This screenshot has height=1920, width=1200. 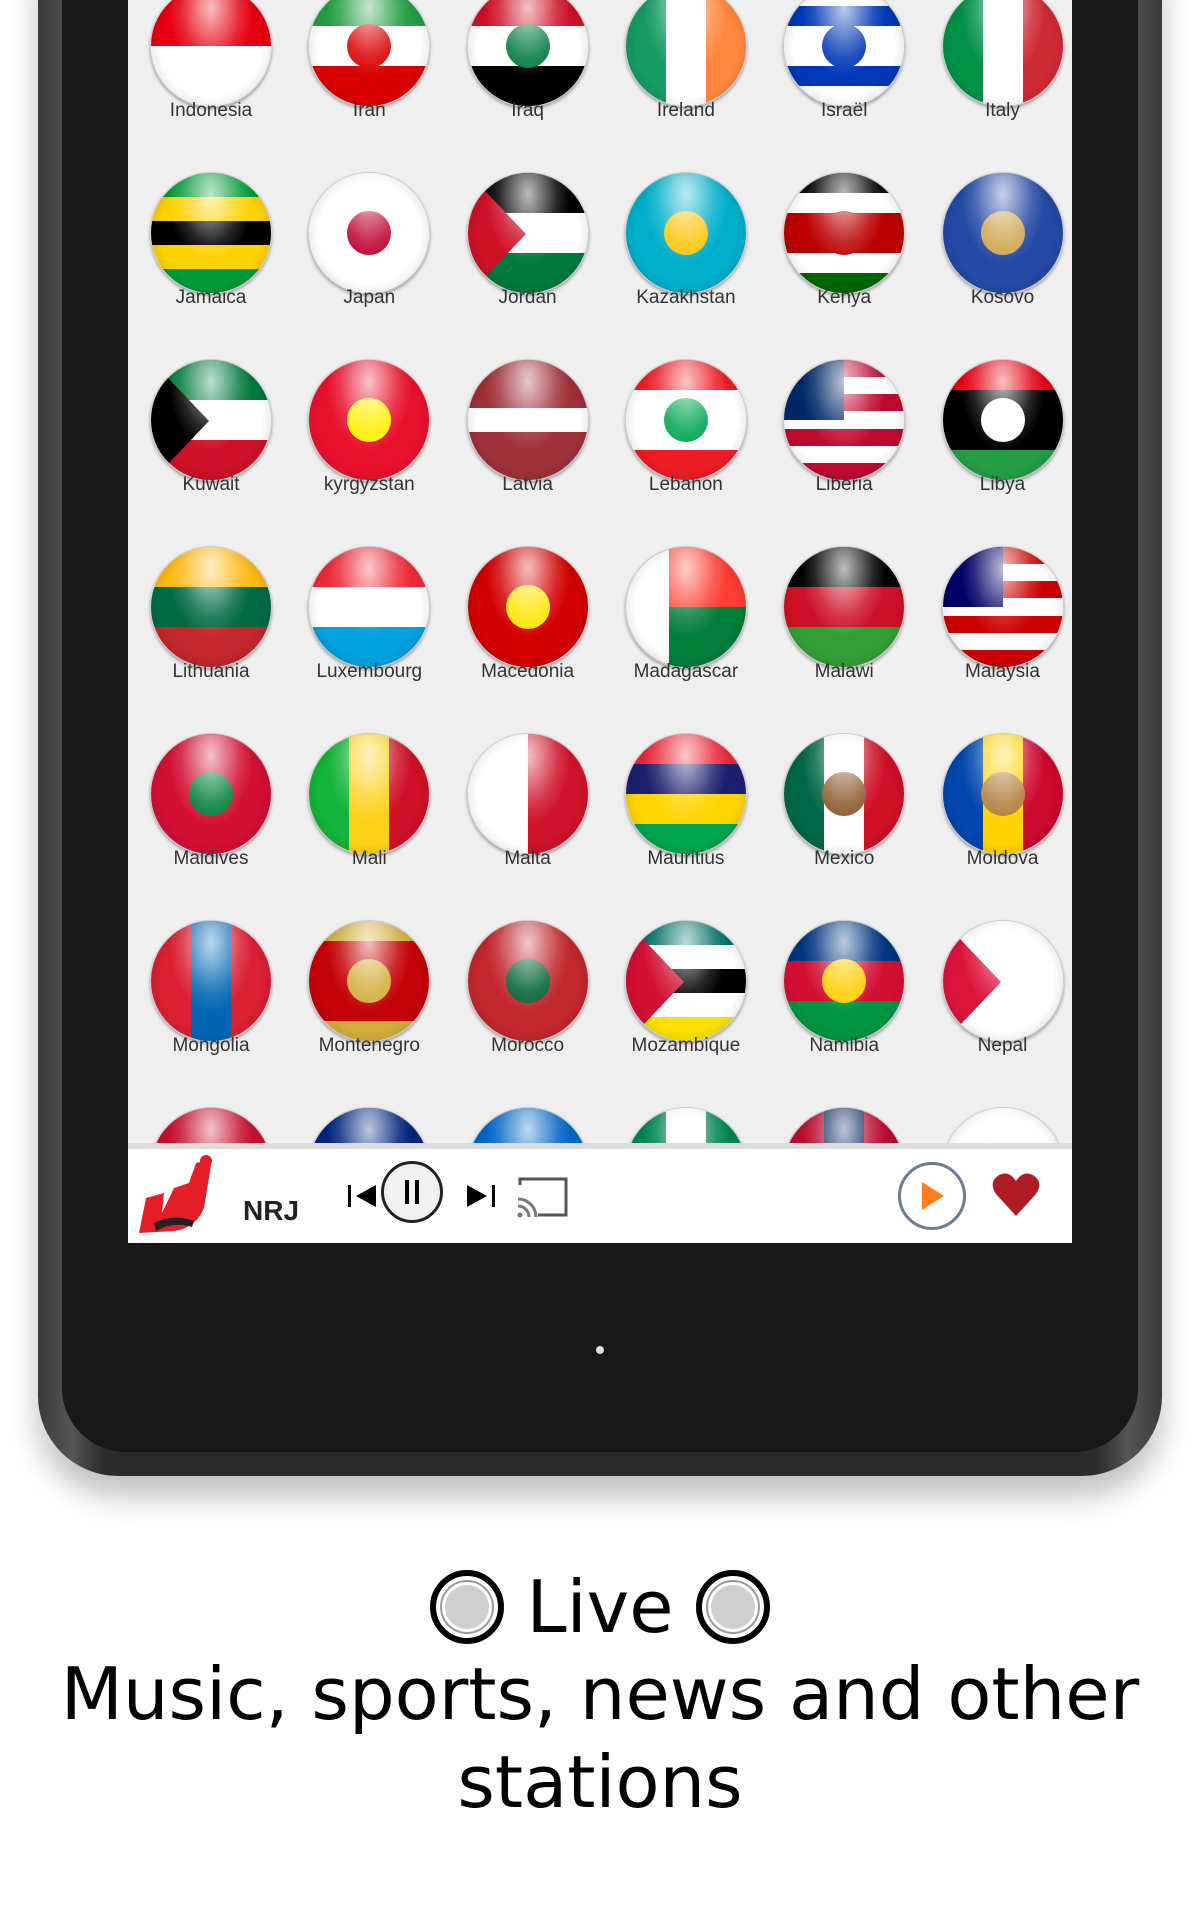 I want to click on country-label: Iran, so click(x=369, y=110).